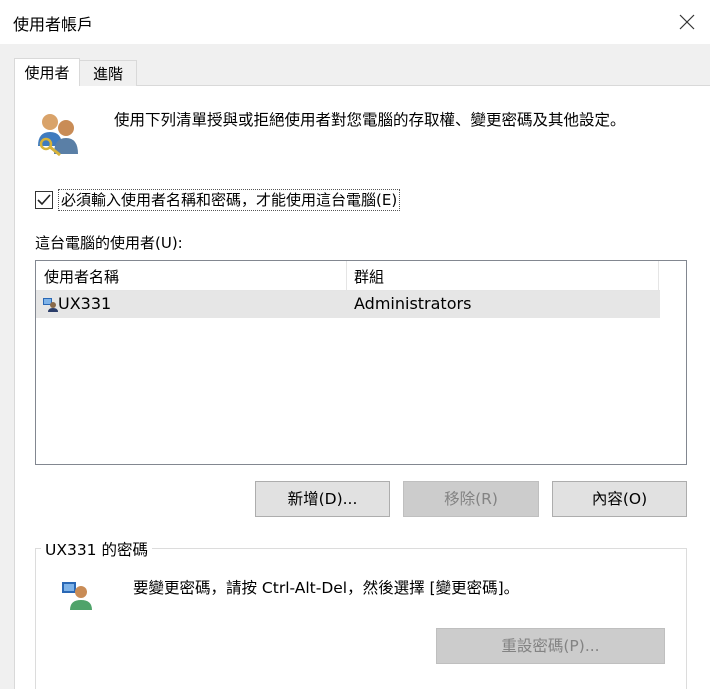 This screenshot has height=689, width=710. I want to click on tab-users: 使用者, so click(47, 72).